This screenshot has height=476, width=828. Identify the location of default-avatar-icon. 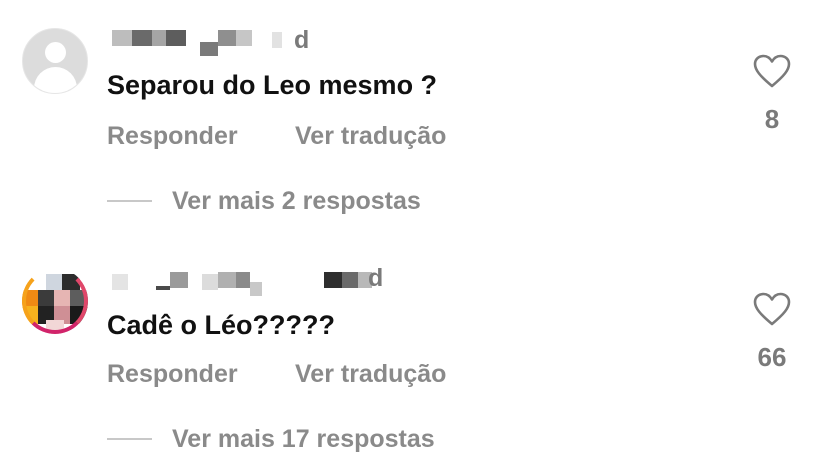
(55, 61).